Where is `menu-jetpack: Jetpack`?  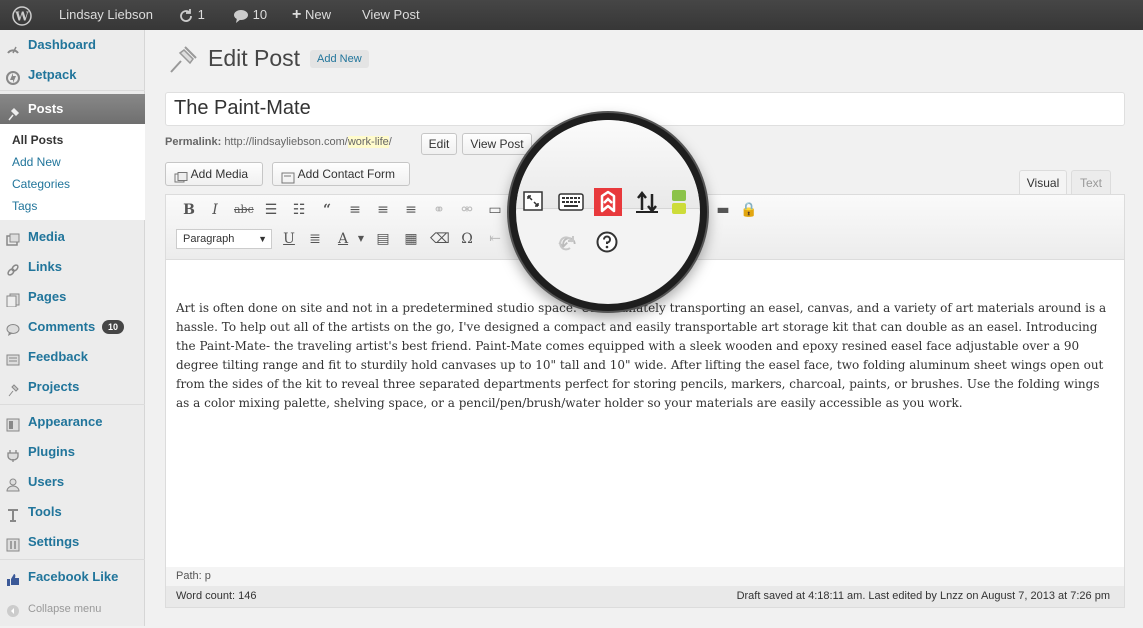 menu-jetpack: Jetpack is located at coordinates (72, 75).